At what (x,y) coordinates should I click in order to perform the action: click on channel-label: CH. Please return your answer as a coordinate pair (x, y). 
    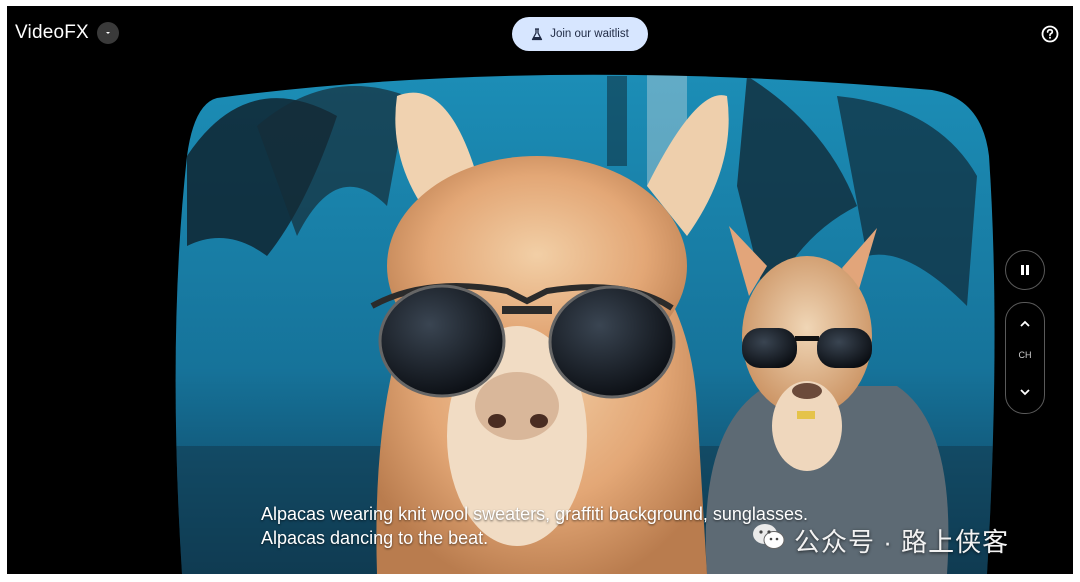
    Looking at the image, I should click on (1025, 355).